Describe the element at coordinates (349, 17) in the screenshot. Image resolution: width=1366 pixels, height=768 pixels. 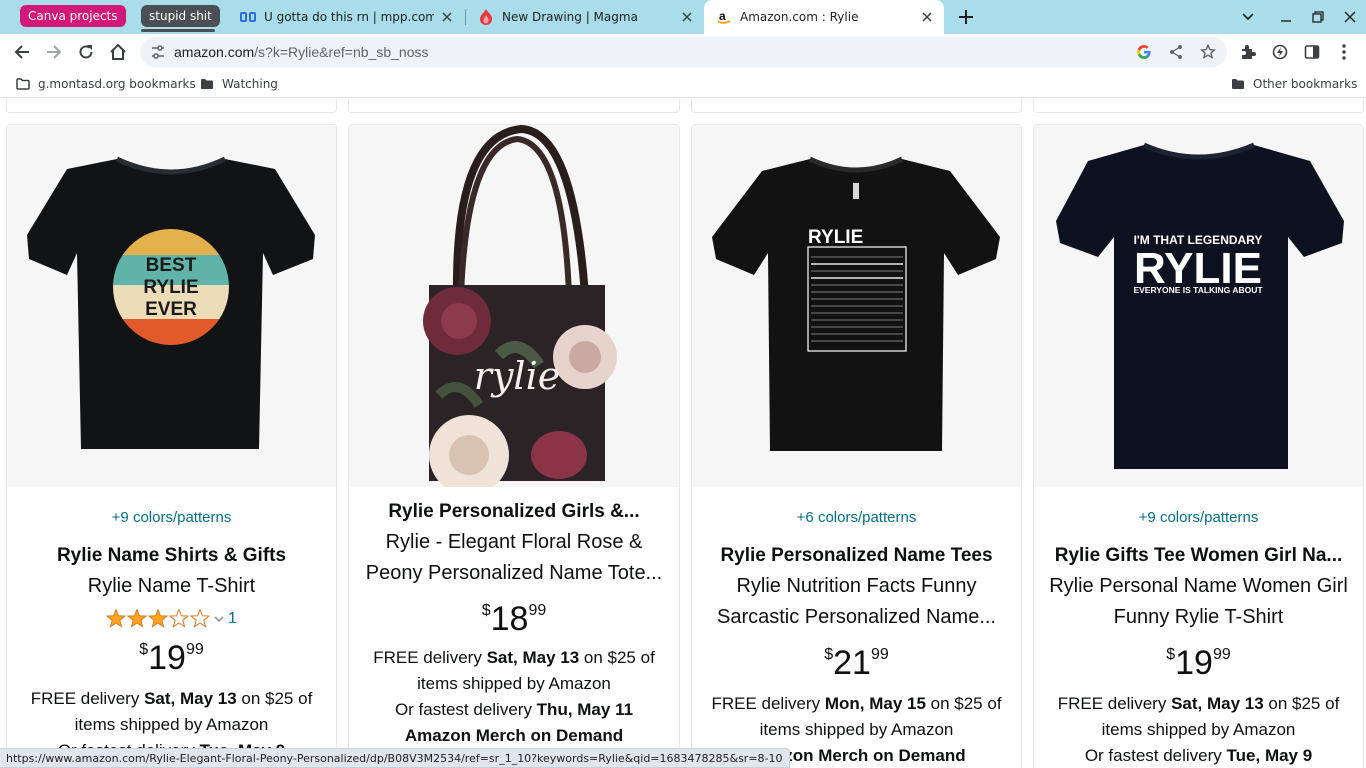
I see `tab-title: U gotta do this rn | mpp.commu` at that location.